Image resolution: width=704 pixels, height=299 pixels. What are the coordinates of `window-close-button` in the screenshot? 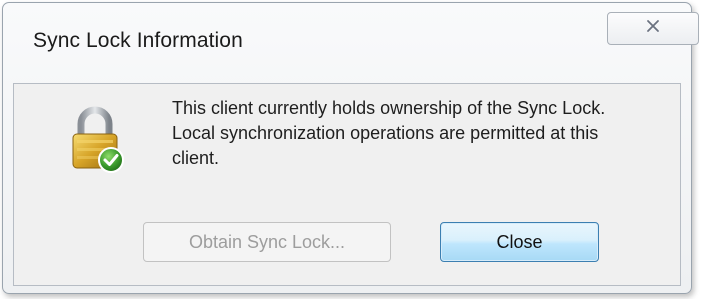 It's located at (653, 28).